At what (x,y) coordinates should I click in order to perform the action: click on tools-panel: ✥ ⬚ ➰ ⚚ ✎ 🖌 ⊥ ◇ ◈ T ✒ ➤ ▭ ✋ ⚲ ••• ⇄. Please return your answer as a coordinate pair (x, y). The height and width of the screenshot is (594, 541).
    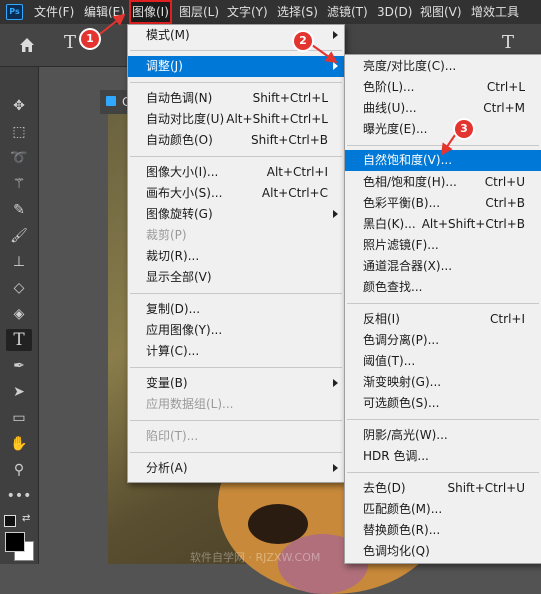
    Looking at the image, I should click on (19, 315).